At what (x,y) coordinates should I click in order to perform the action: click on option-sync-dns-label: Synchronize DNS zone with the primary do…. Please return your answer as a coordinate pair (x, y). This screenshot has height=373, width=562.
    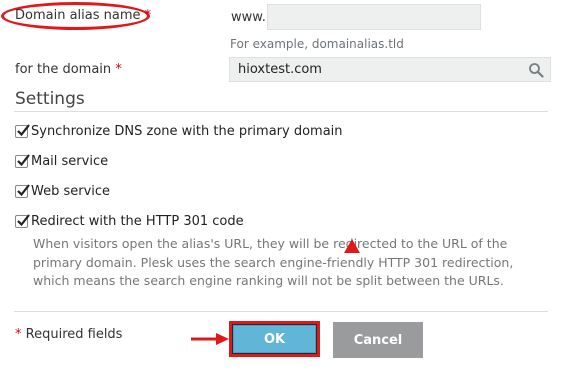
    Looking at the image, I should click on (187, 131).